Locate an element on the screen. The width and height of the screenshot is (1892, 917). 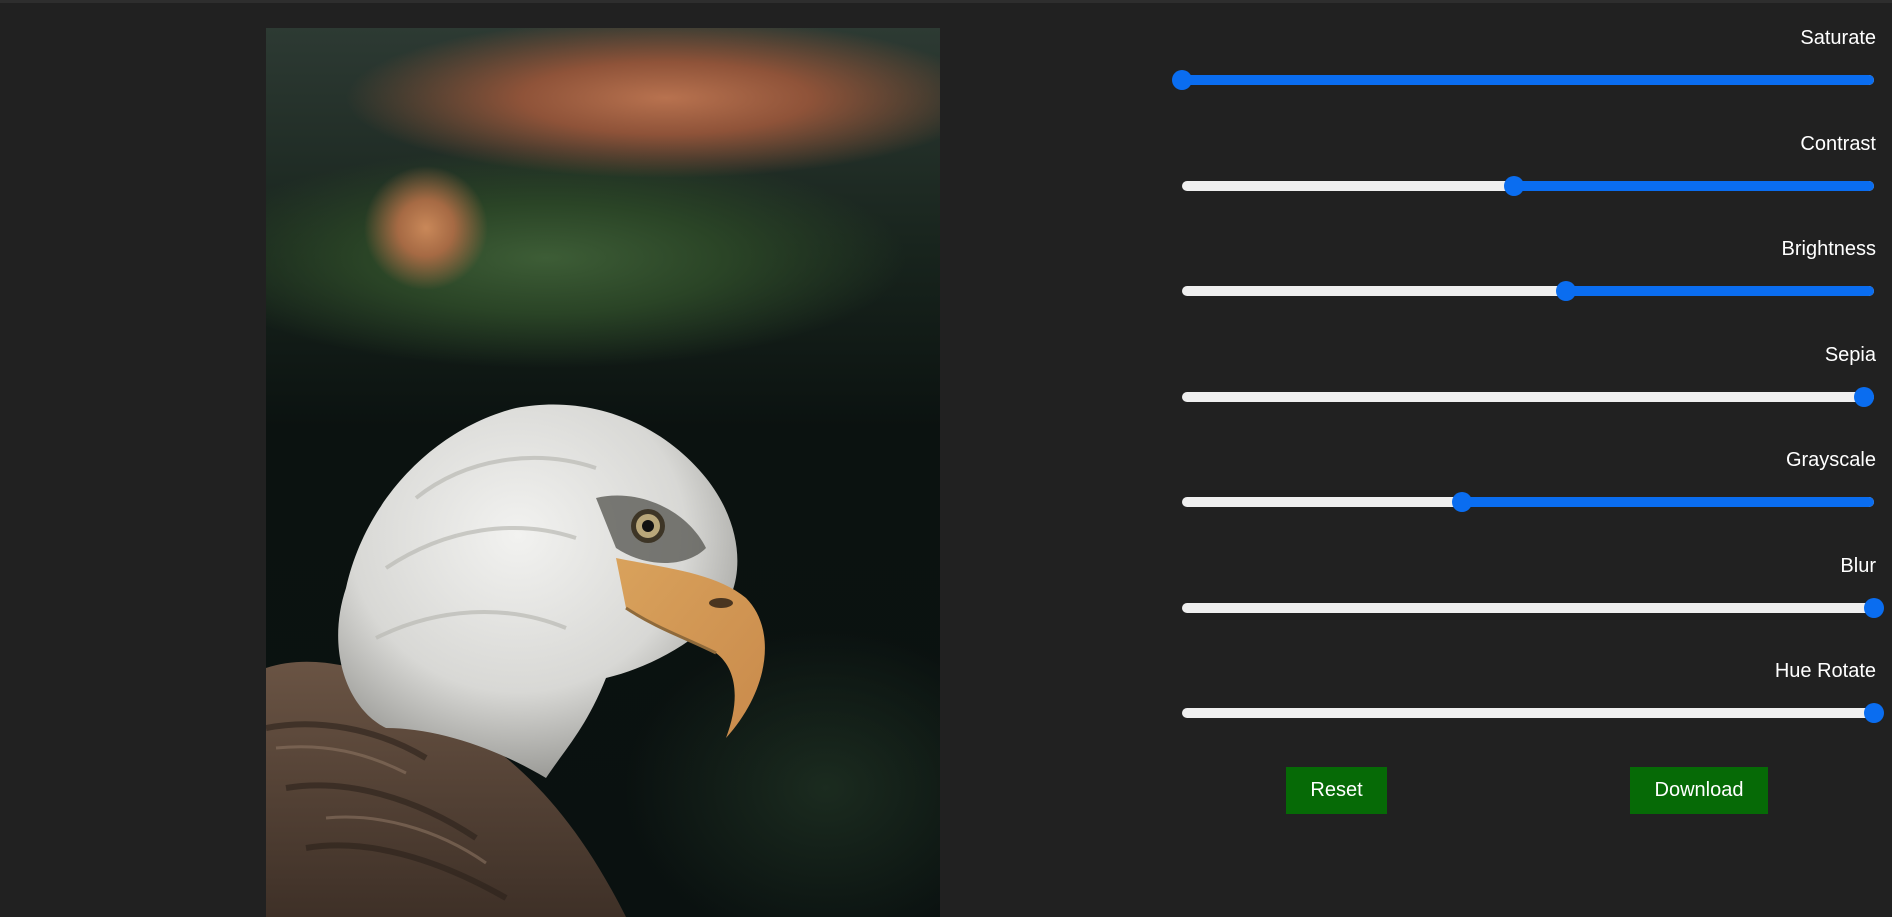
grayscale-control: Grayscale is located at coordinates (1528, 498).